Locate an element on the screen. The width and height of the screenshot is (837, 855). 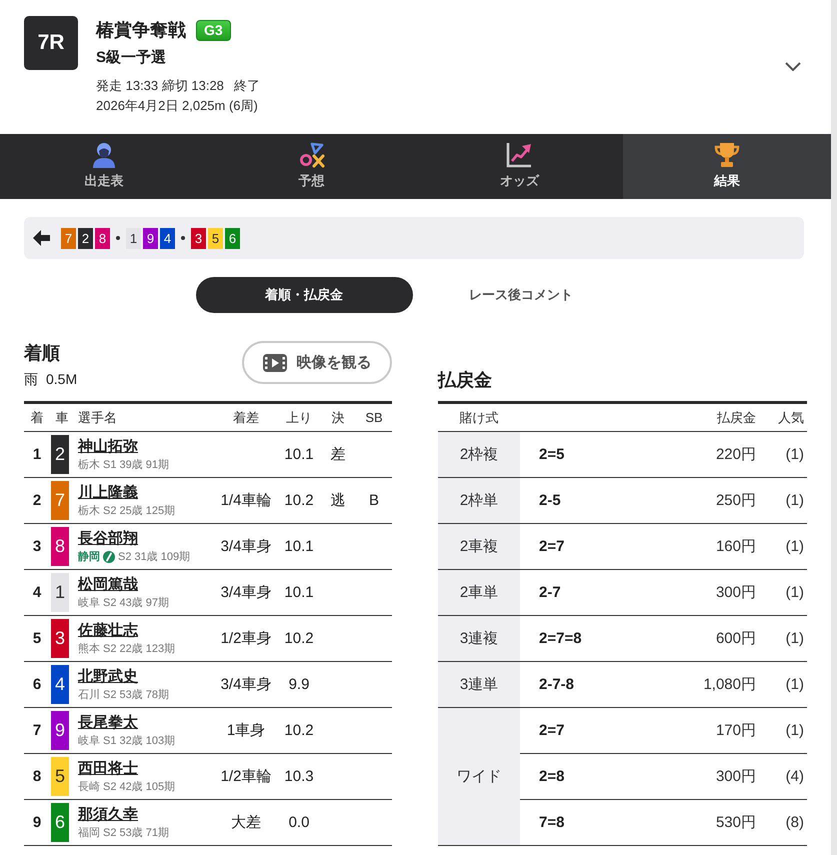
racer-name-link: 松岡篤哉 is located at coordinates (108, 584).